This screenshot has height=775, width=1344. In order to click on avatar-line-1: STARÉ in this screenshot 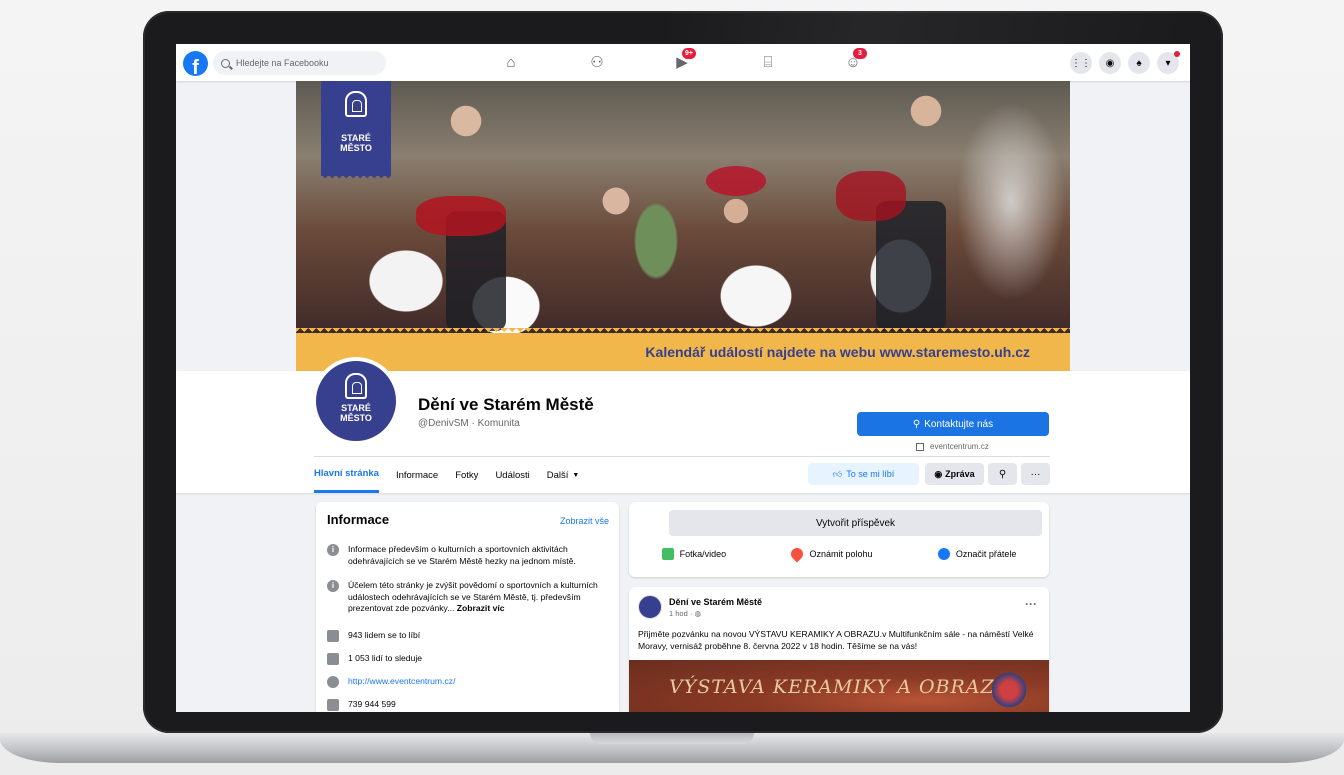, I will do `click(356, 408)`.